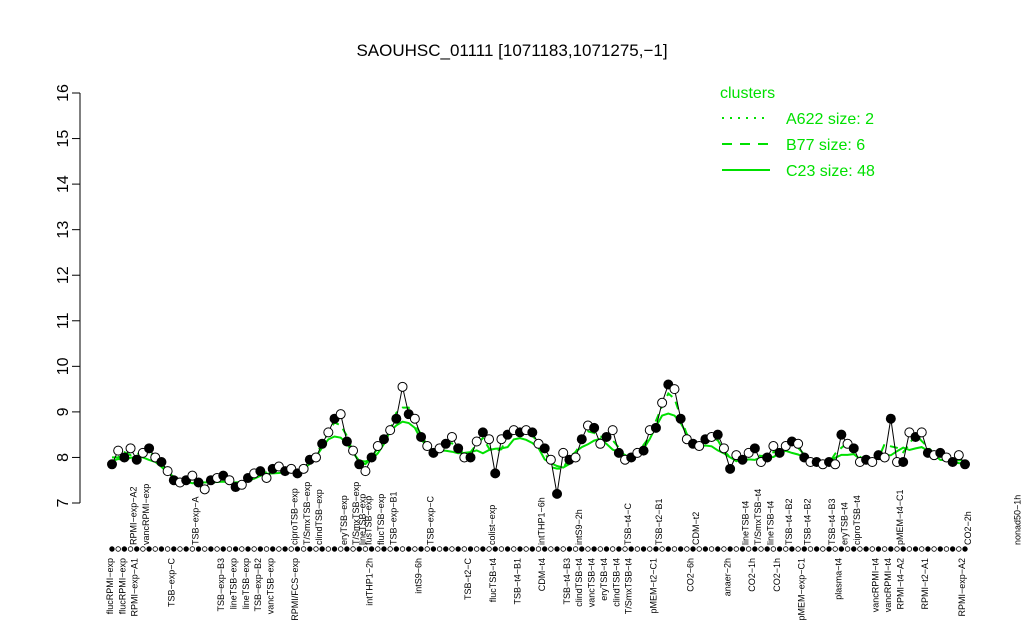  Describe the element at coordinates (63, 139) in the screenshot. I see `y-tick-label-8: 15` at that location.